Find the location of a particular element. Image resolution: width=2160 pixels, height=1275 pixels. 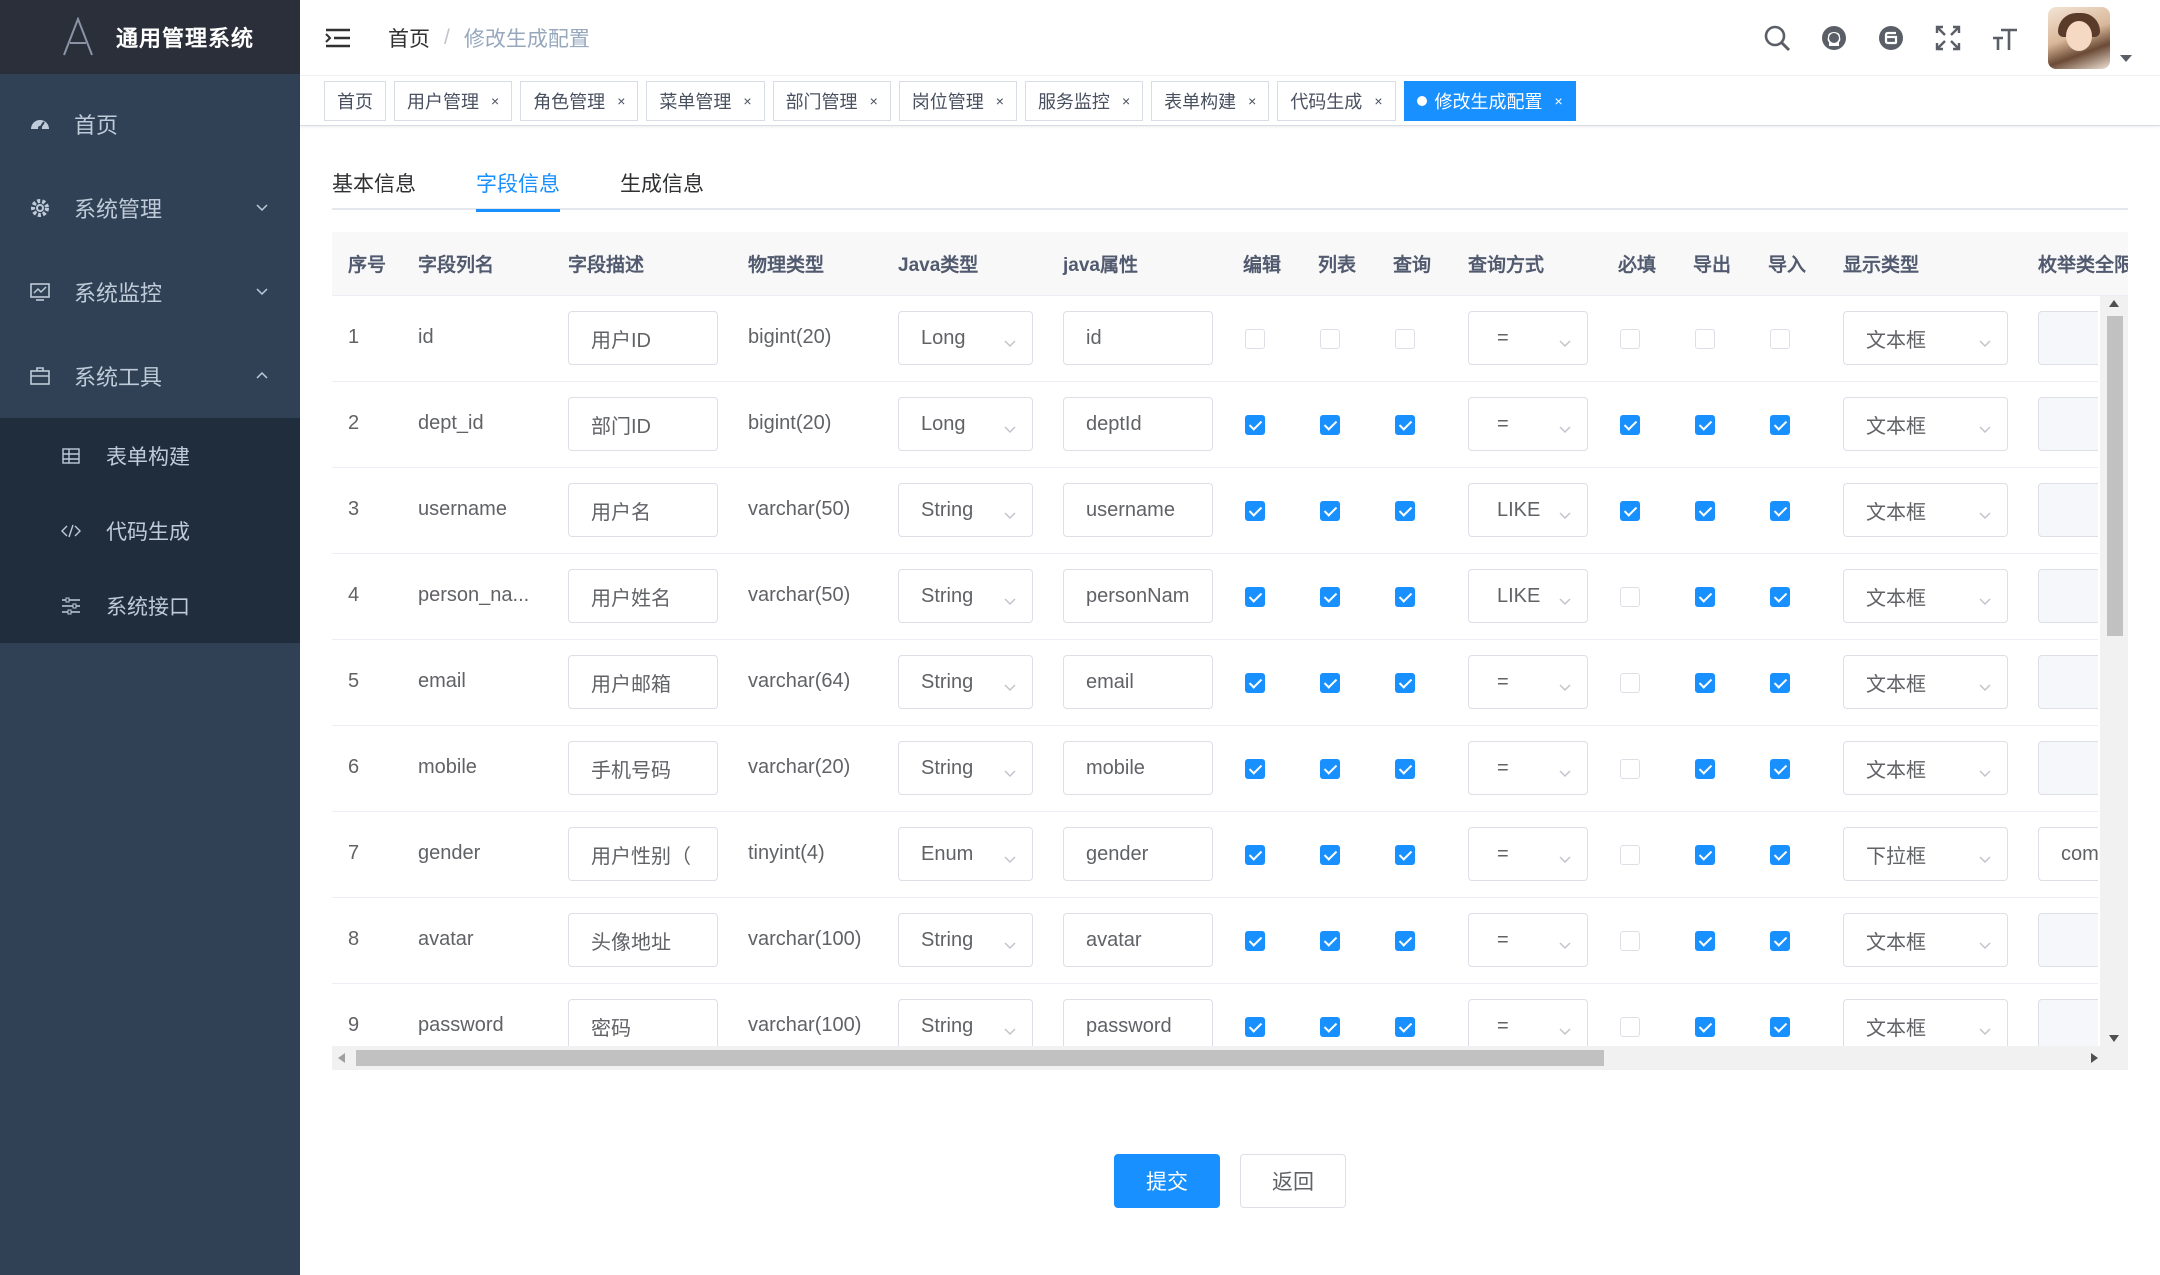

sidebar-item-system-monitor: 系统监控 is located at coordinates (150, 292).